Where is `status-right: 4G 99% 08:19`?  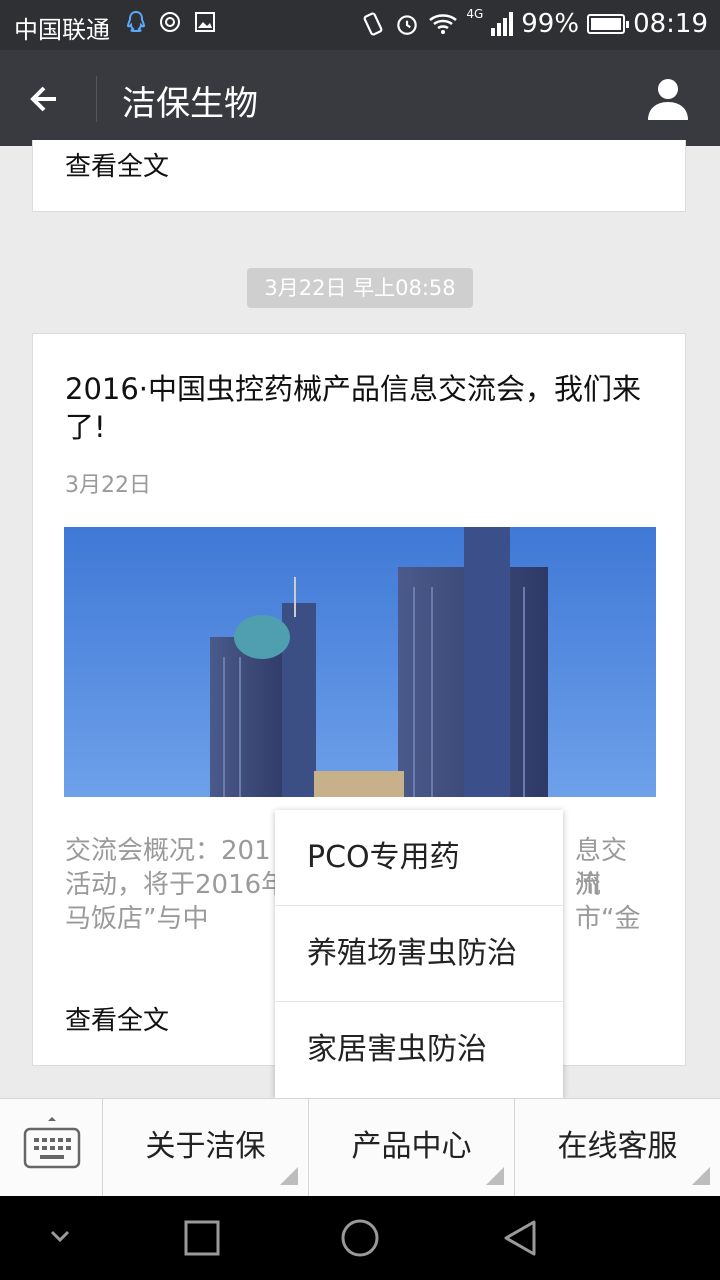
status-right: 4G 99% 08:19 is located at coordinates (534, 23).